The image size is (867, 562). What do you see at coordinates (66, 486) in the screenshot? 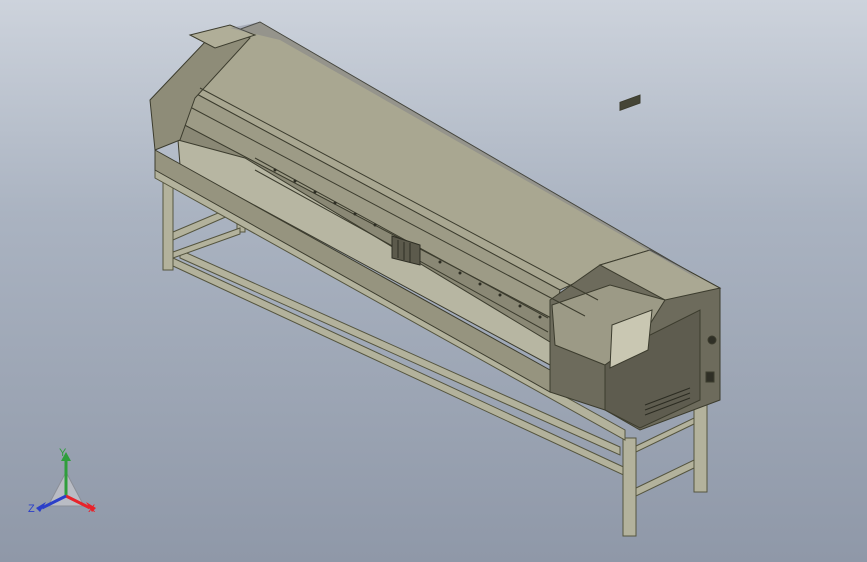
I see `orientation-triad: Y Z X` at bounding box center [66, 486].